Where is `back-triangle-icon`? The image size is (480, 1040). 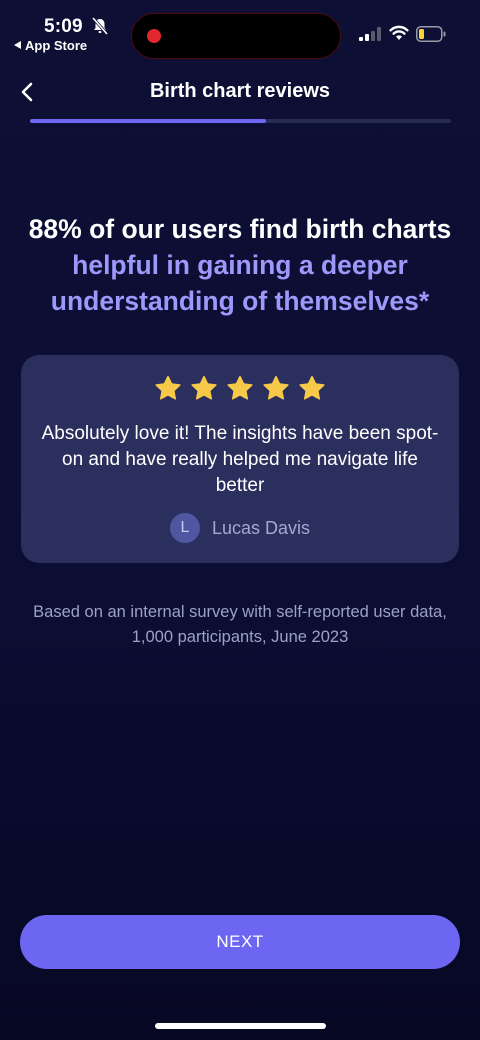 back-triangle-icon is located at coordinates (17, 45).